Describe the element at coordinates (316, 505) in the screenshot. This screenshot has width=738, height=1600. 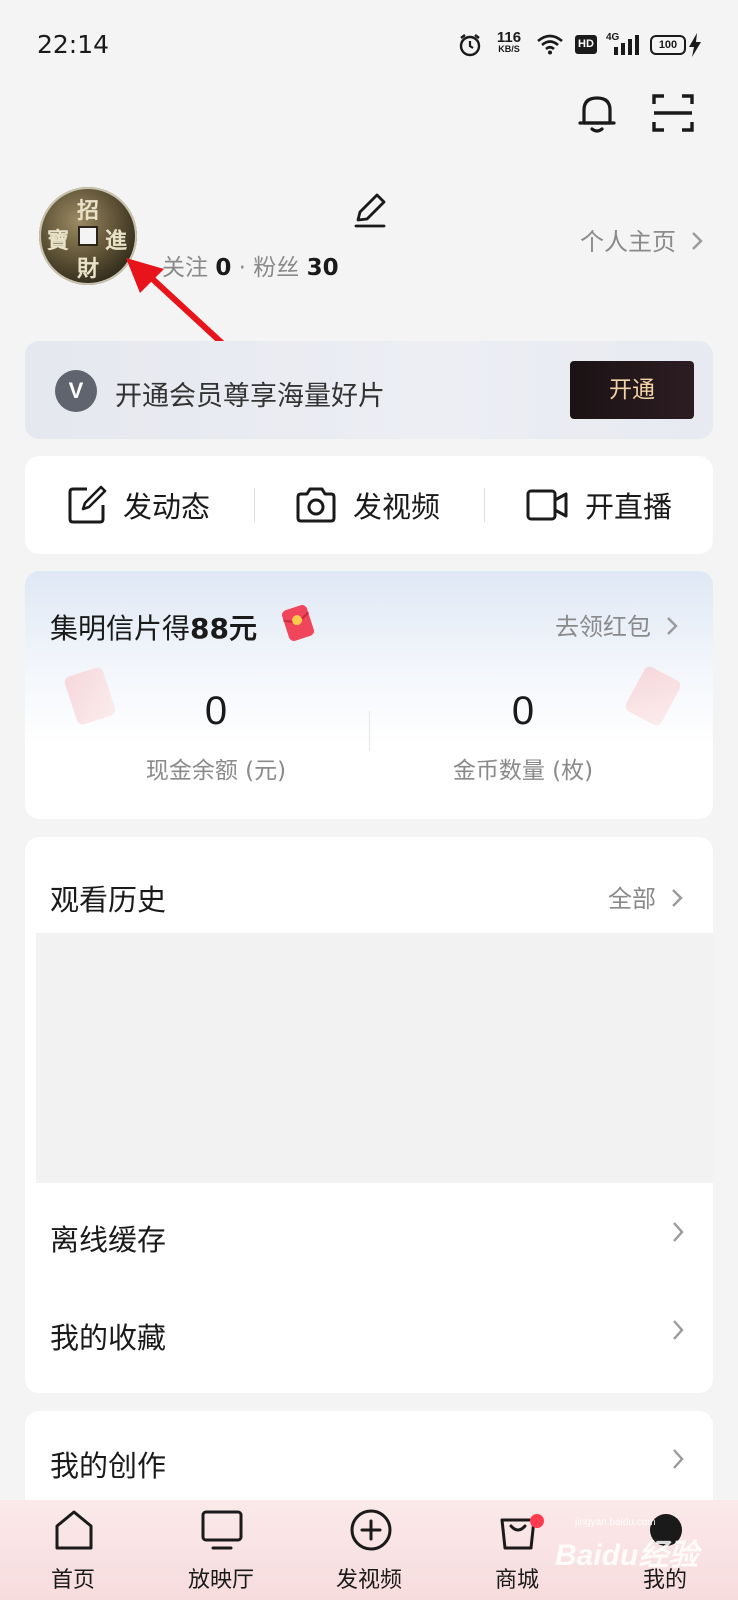
I see `camera-icon` at that location.